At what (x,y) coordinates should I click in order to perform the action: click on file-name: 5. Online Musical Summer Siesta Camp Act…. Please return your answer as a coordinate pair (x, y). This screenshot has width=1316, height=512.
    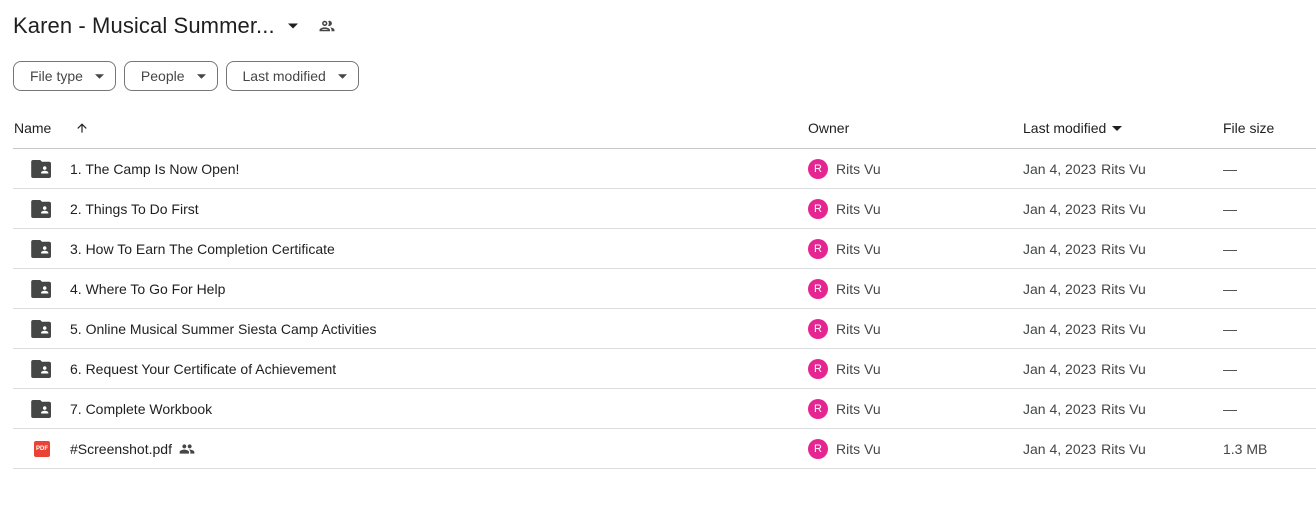
    Looking at the image, I should click on (223, 329).